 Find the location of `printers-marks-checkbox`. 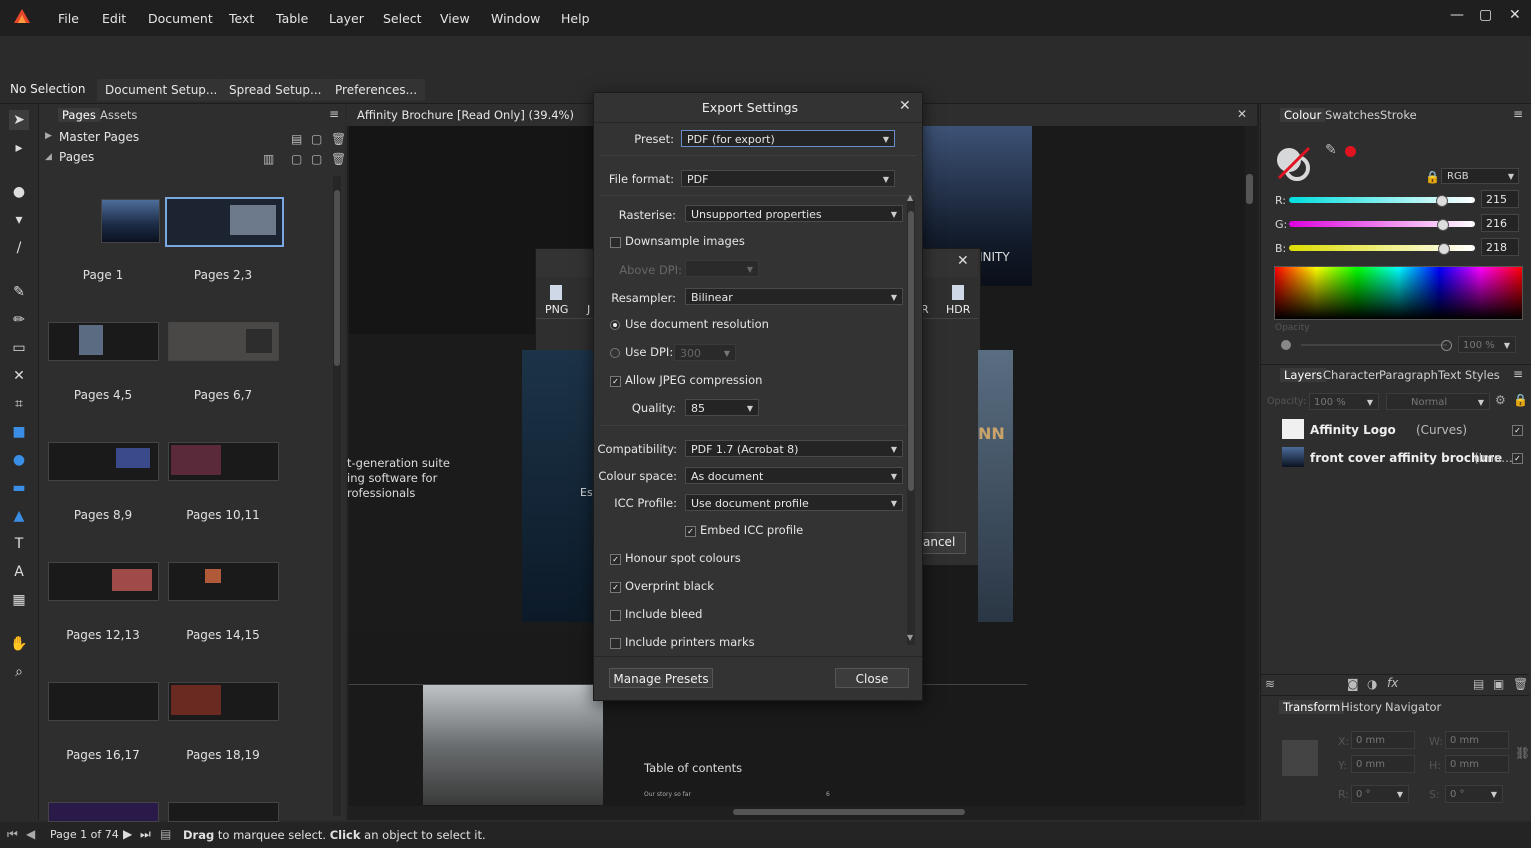

printers-marks-checkbox is located at coordinates (615, 643).